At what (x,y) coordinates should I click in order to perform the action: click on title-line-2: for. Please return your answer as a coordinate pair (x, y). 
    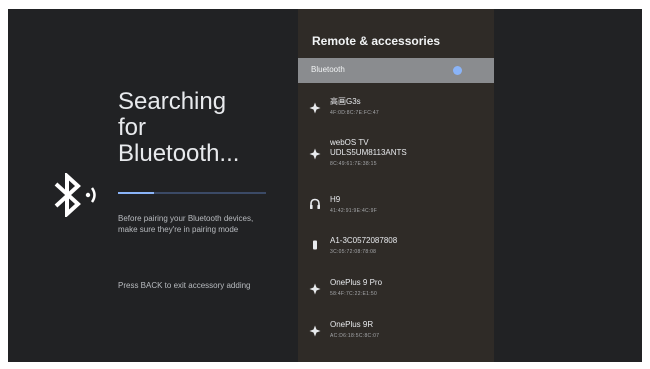
    Looking at the image, I should click on (132, 127).